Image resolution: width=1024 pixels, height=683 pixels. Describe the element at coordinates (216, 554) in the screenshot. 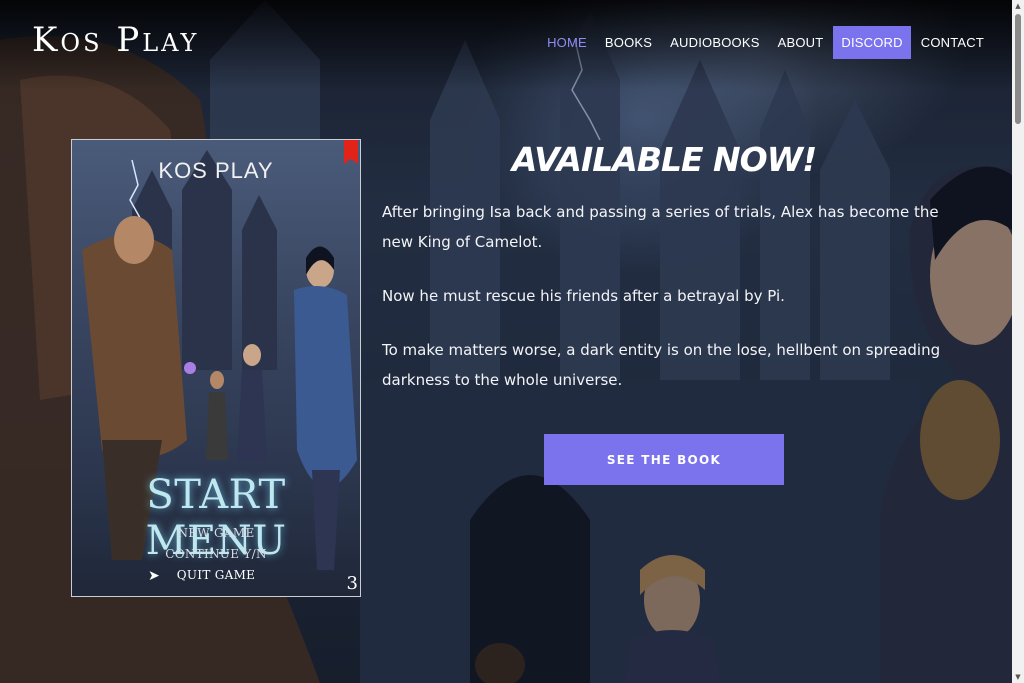

I see `cover-menu-item: CONTINUE Y/N` at that location.